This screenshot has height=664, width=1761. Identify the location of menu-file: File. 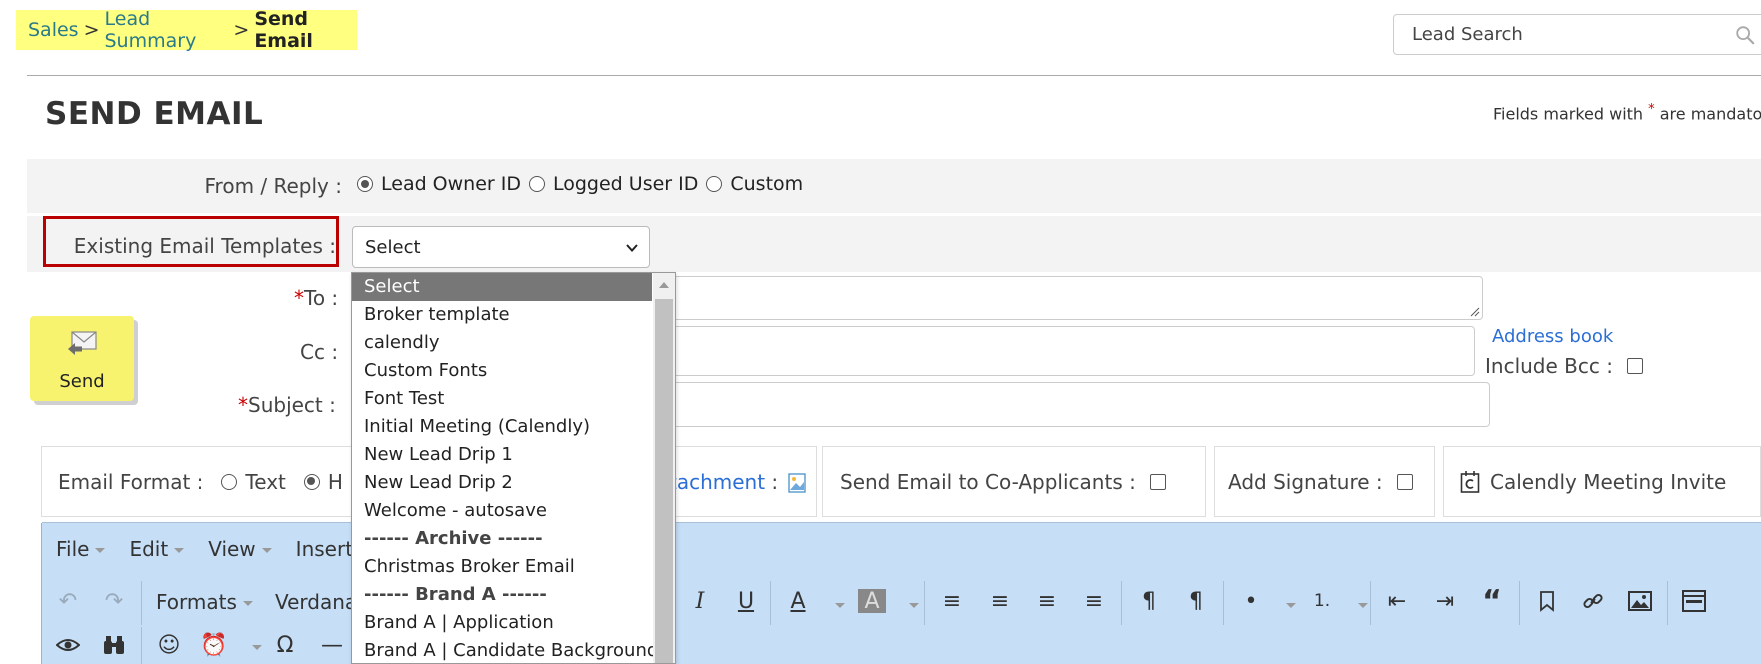
(81, 549).